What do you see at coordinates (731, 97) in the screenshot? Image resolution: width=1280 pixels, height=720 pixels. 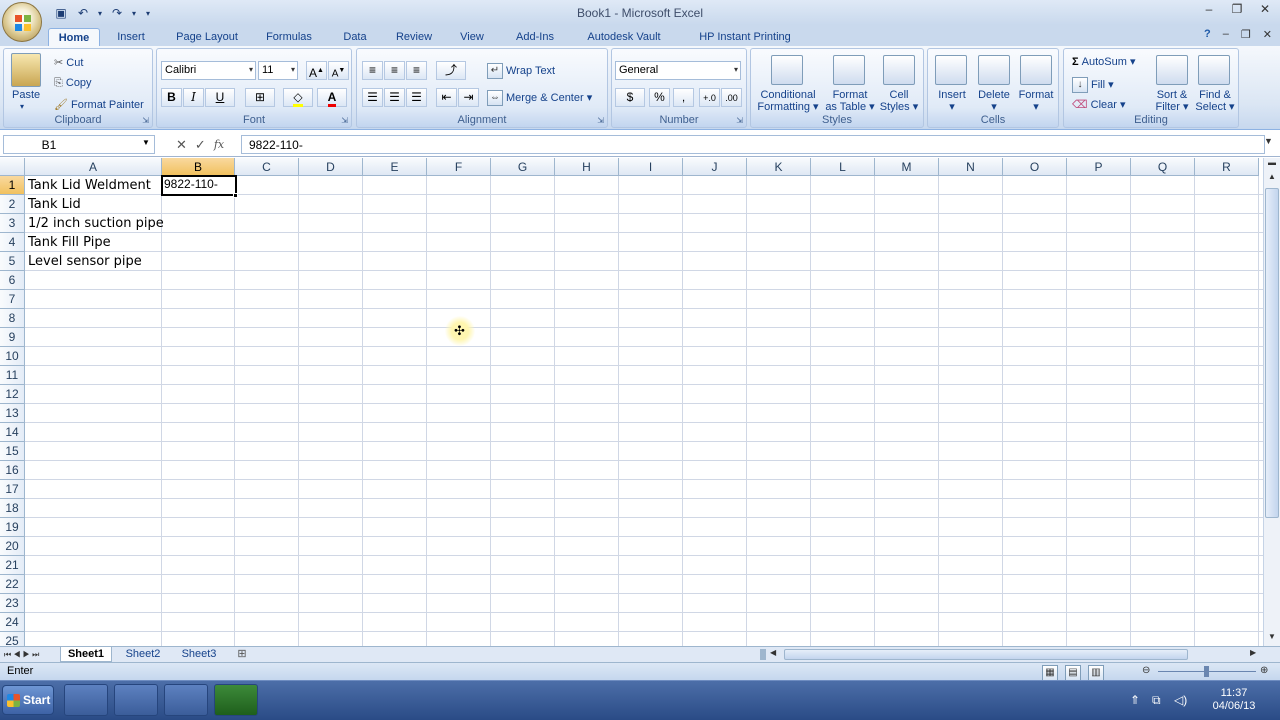 I see `decrease-decimal-button: .00` at bounding box center [731, 97].